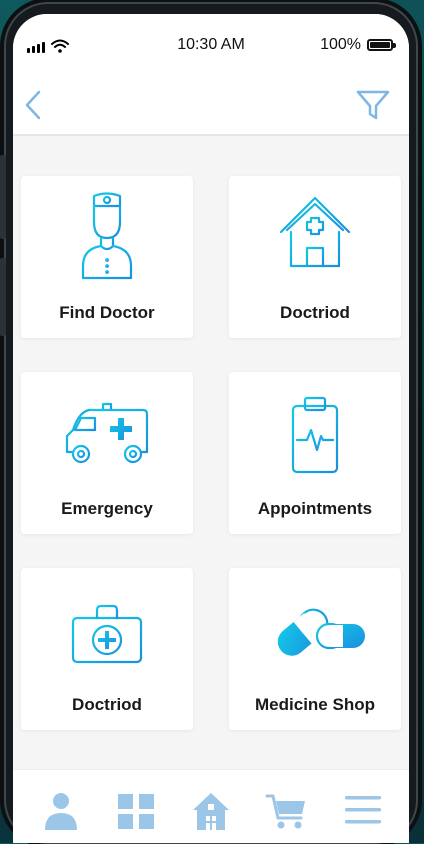 This screenshot has height=844, width=424. Describe the element at coordinates (340, 44) in the screenshot. I see `battery-percent: 100%` at that location.